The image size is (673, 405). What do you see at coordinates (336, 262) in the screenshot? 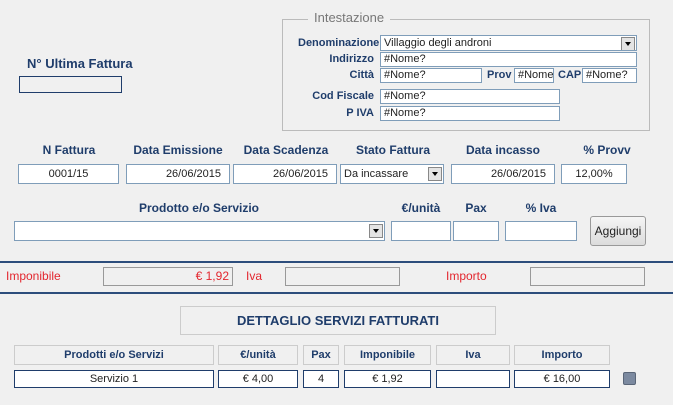
I see `divider-top` at bounding box center [336, 262].